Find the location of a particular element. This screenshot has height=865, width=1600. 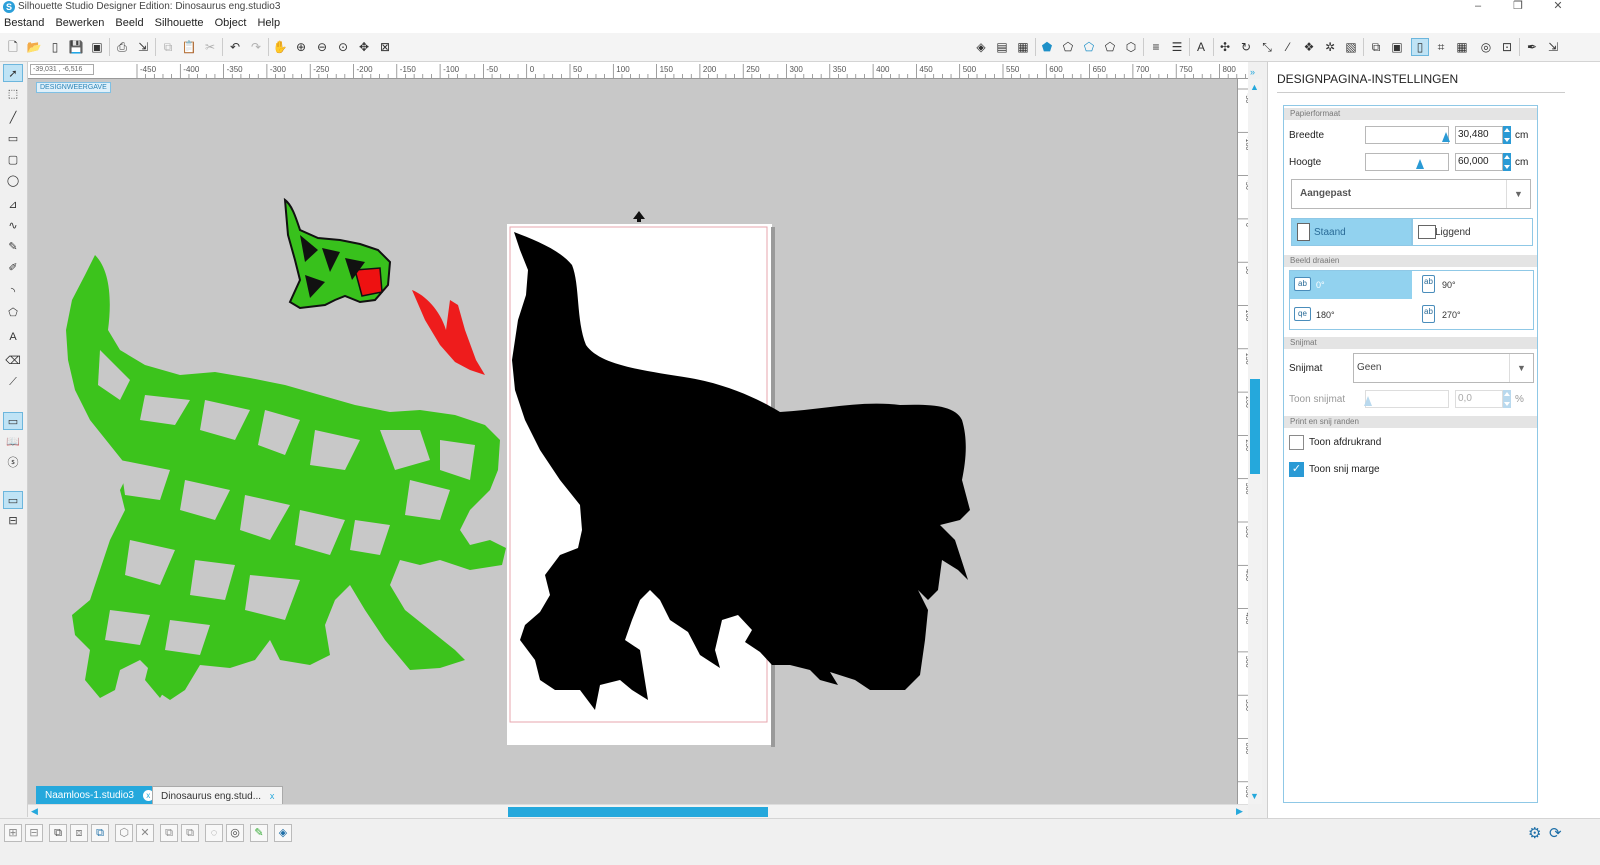

paper-size-dropdown: Aangepast ▼ is located at coordinates (1411, 194).